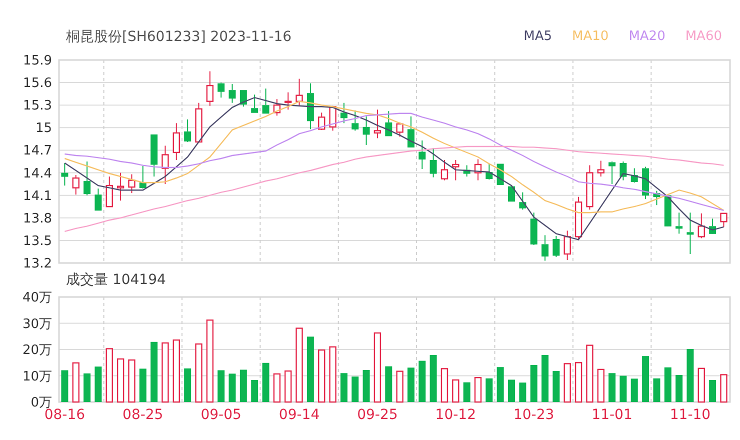  What do you see at coordinates (65, 415) in the screenshot?
I see `date-label: 08-16` at bounding box center [65, 415].